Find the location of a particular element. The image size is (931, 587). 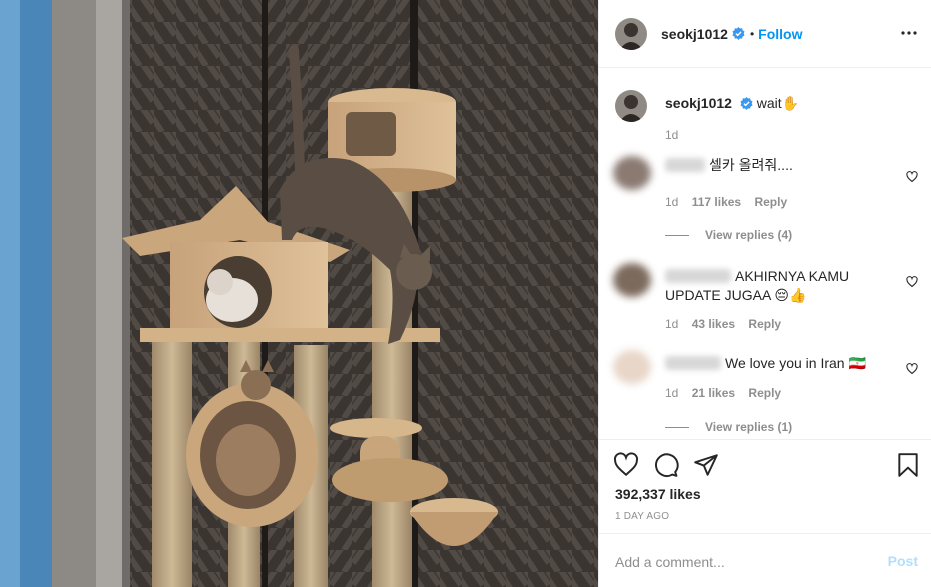

share-icon is located at coordinates (706, 465).